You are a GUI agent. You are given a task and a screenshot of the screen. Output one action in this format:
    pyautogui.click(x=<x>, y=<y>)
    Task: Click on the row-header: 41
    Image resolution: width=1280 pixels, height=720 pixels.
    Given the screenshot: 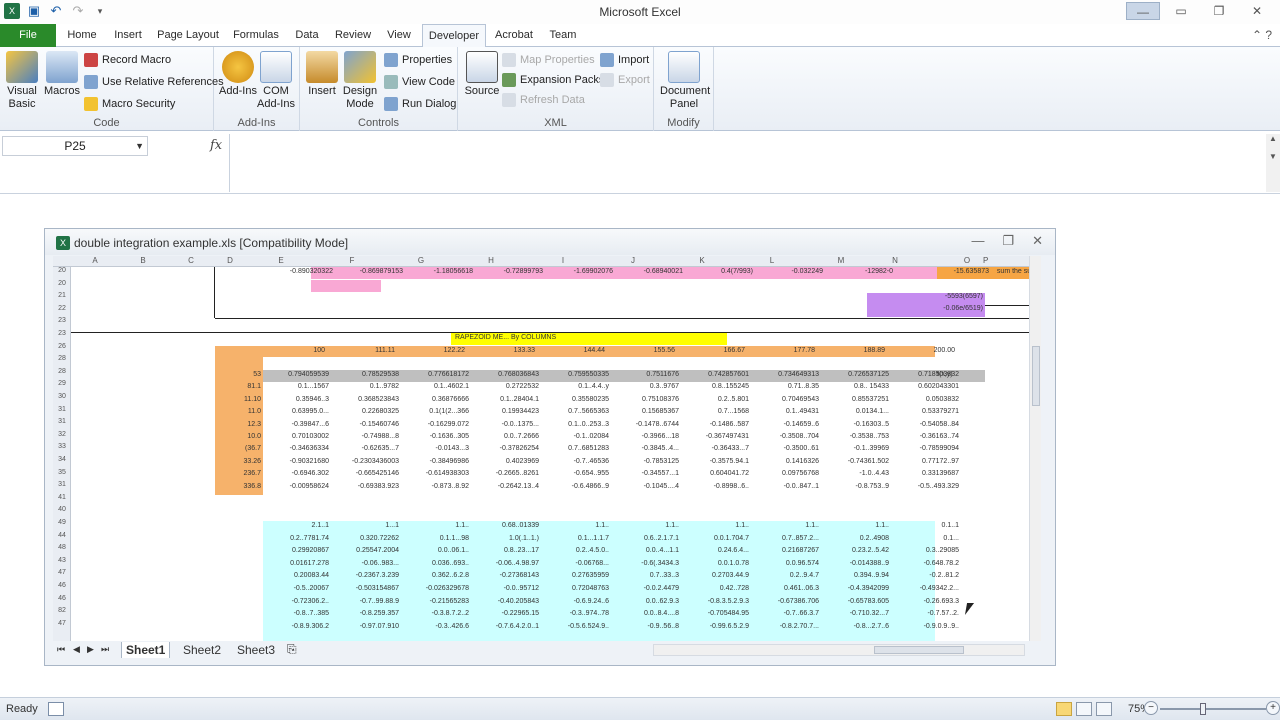 What is the action you would take?
    pyautogui.click(x=62, y=497)
    